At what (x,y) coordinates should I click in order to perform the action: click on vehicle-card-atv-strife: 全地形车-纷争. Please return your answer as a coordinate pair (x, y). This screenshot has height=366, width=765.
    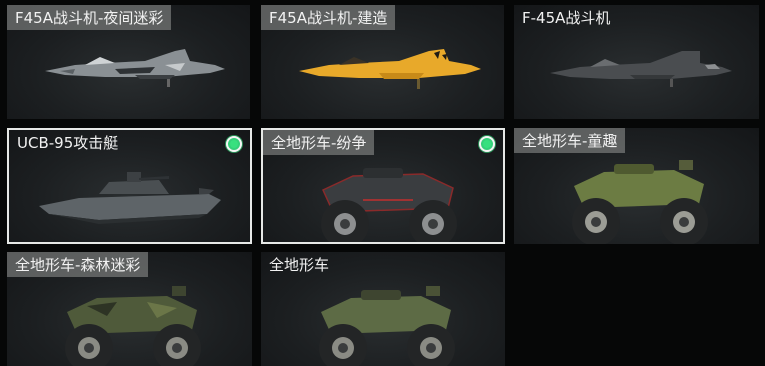
    Looking at the image, I should click on (383, 186).